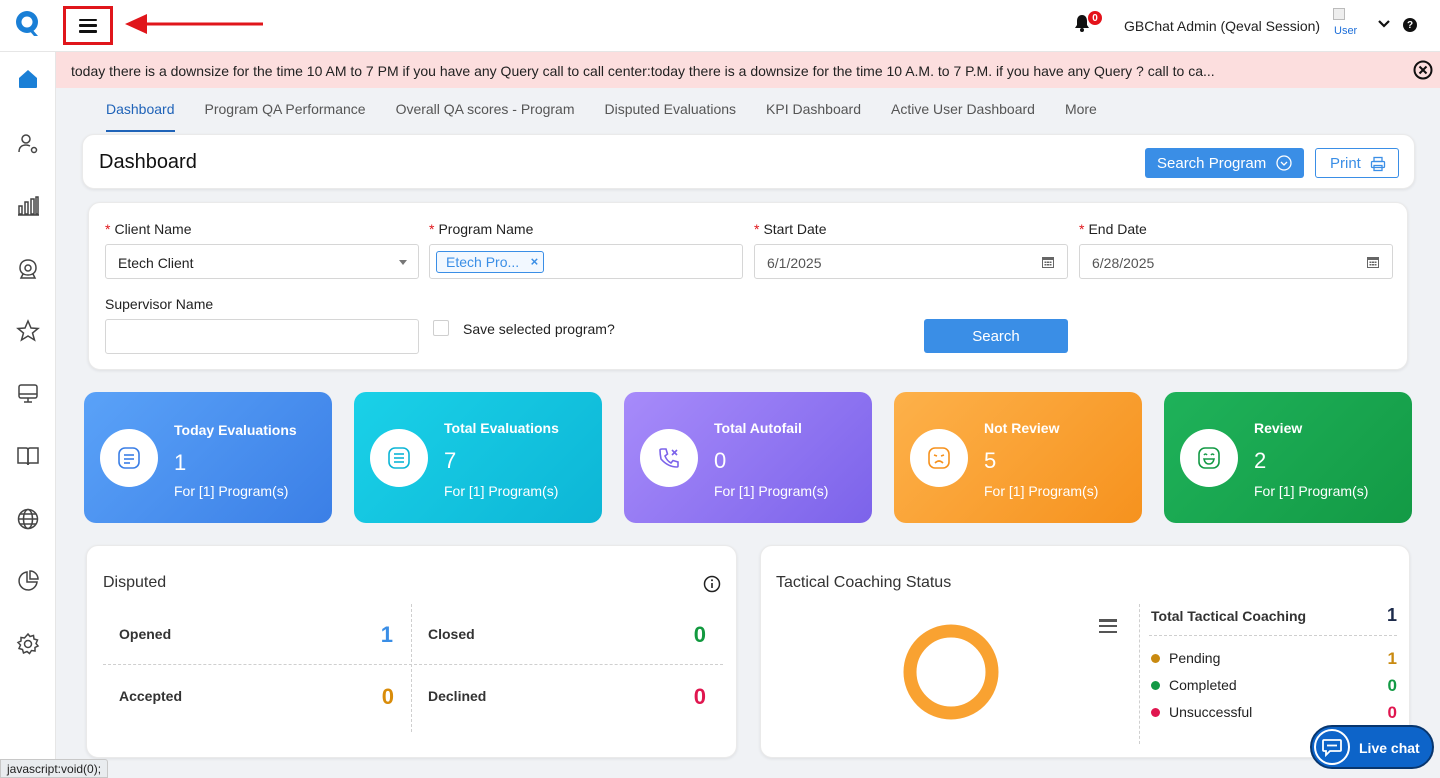  What do you see at coordinates (686, 697) in the screenshot?
I see `declined-value: 0` at bounding box center [686, 697].